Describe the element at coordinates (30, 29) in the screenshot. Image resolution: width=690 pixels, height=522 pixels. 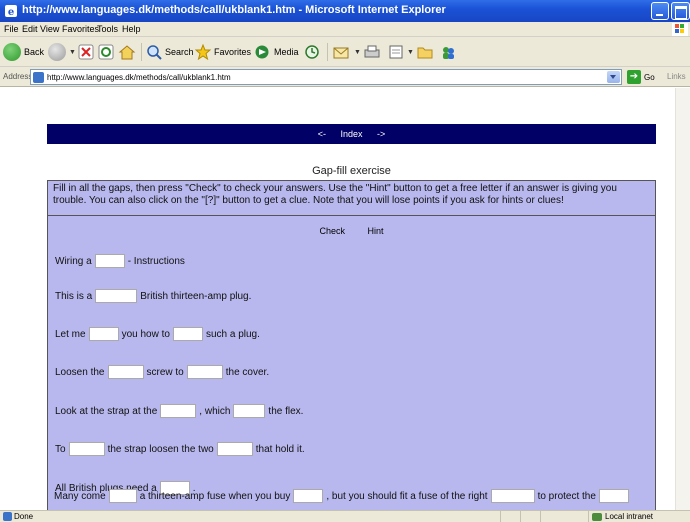
I see `menu-edit: Edit` at that location.